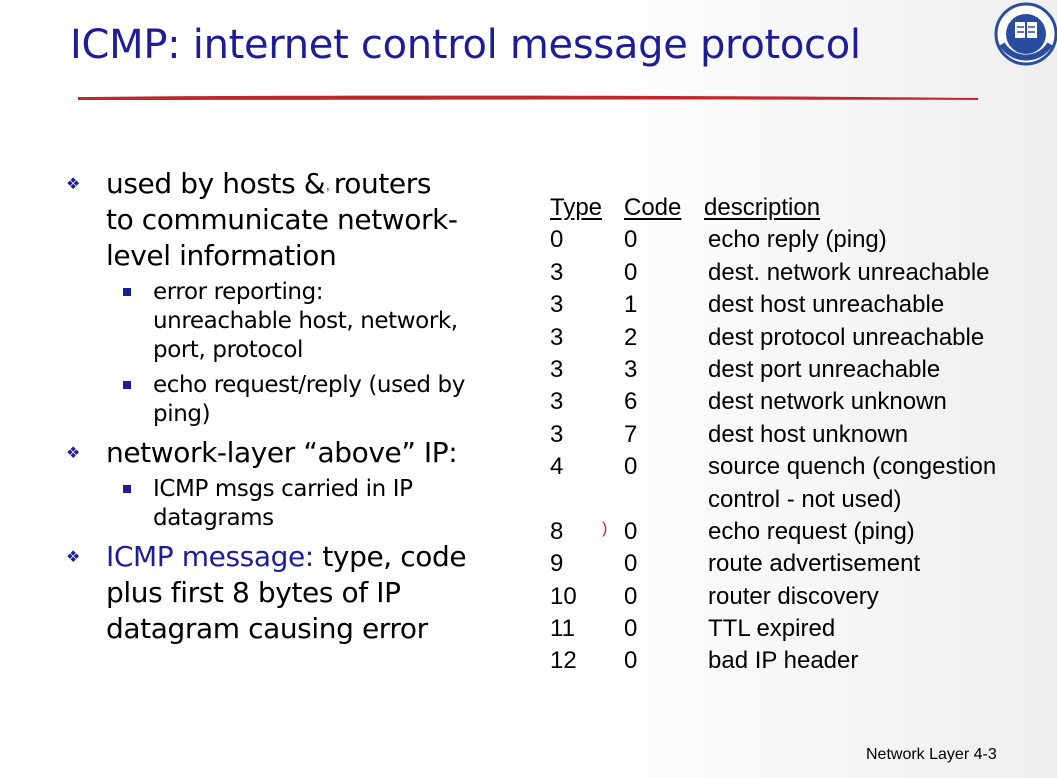  Describe the element at coordinates (269, 183) in the screenshot. I see `bullet-line: used by hosts & routers` at that location.